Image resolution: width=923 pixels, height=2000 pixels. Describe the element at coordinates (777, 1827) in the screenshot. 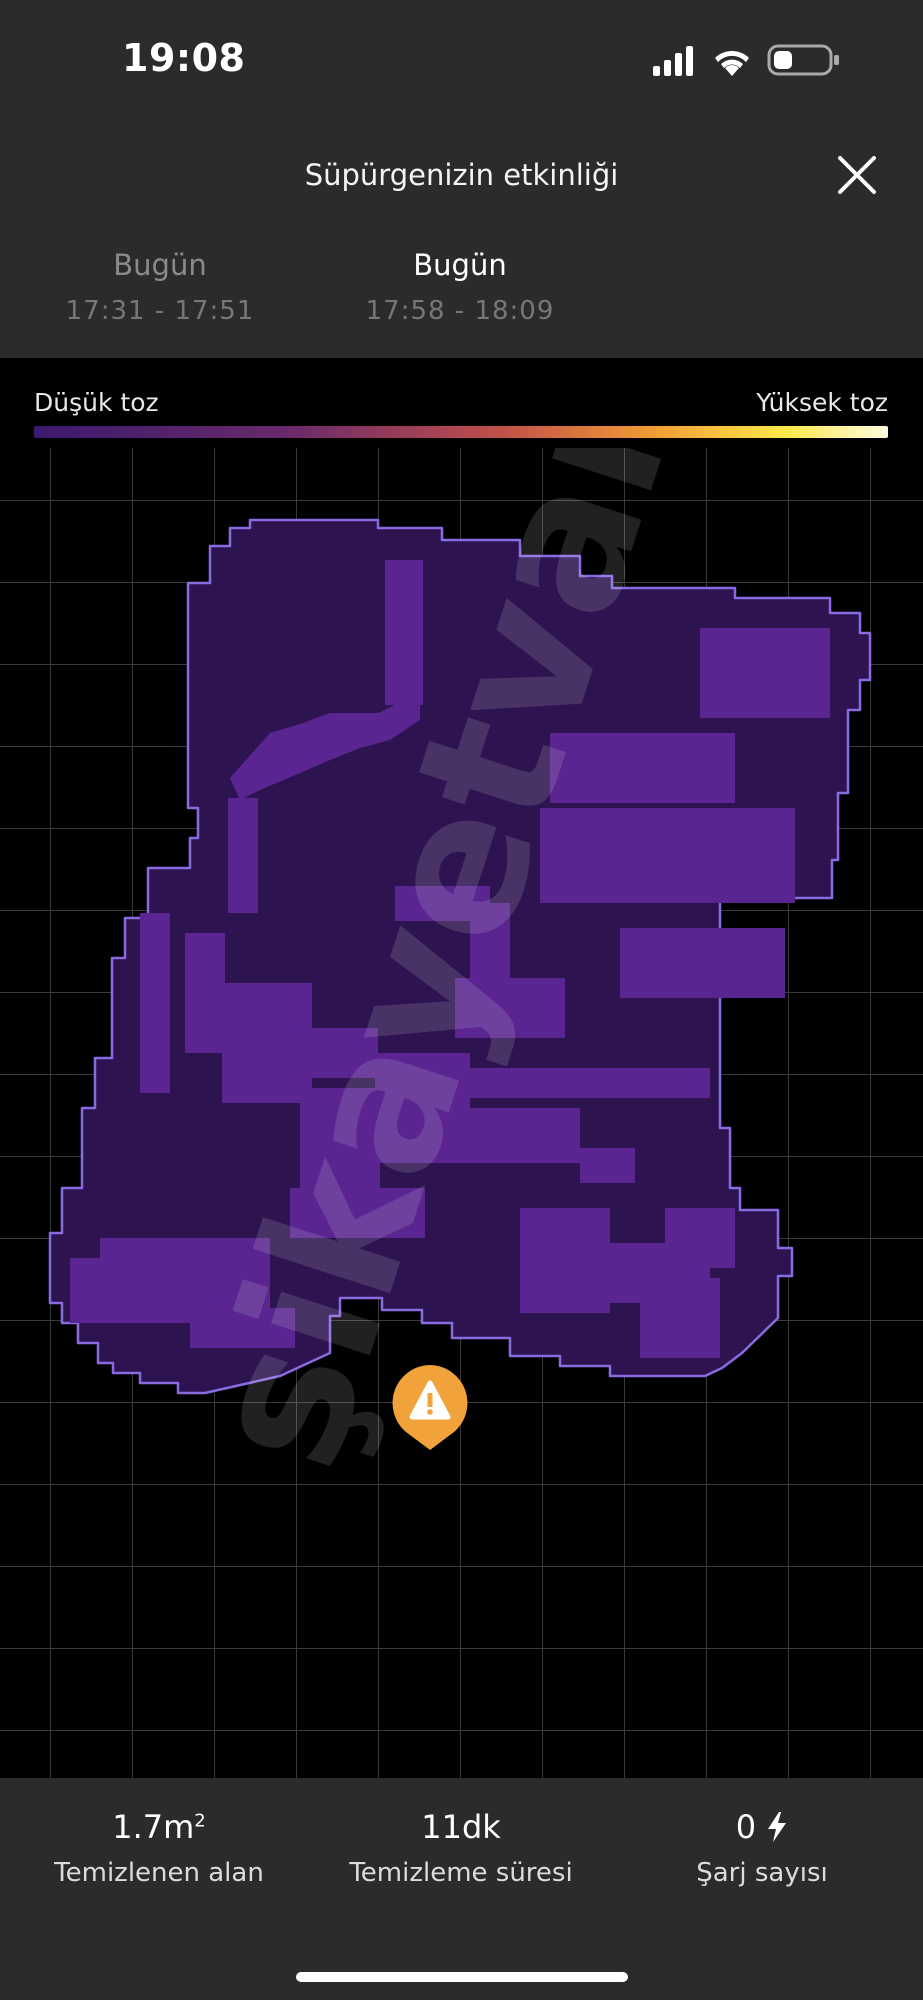

I see `lightning-icon` at that location.